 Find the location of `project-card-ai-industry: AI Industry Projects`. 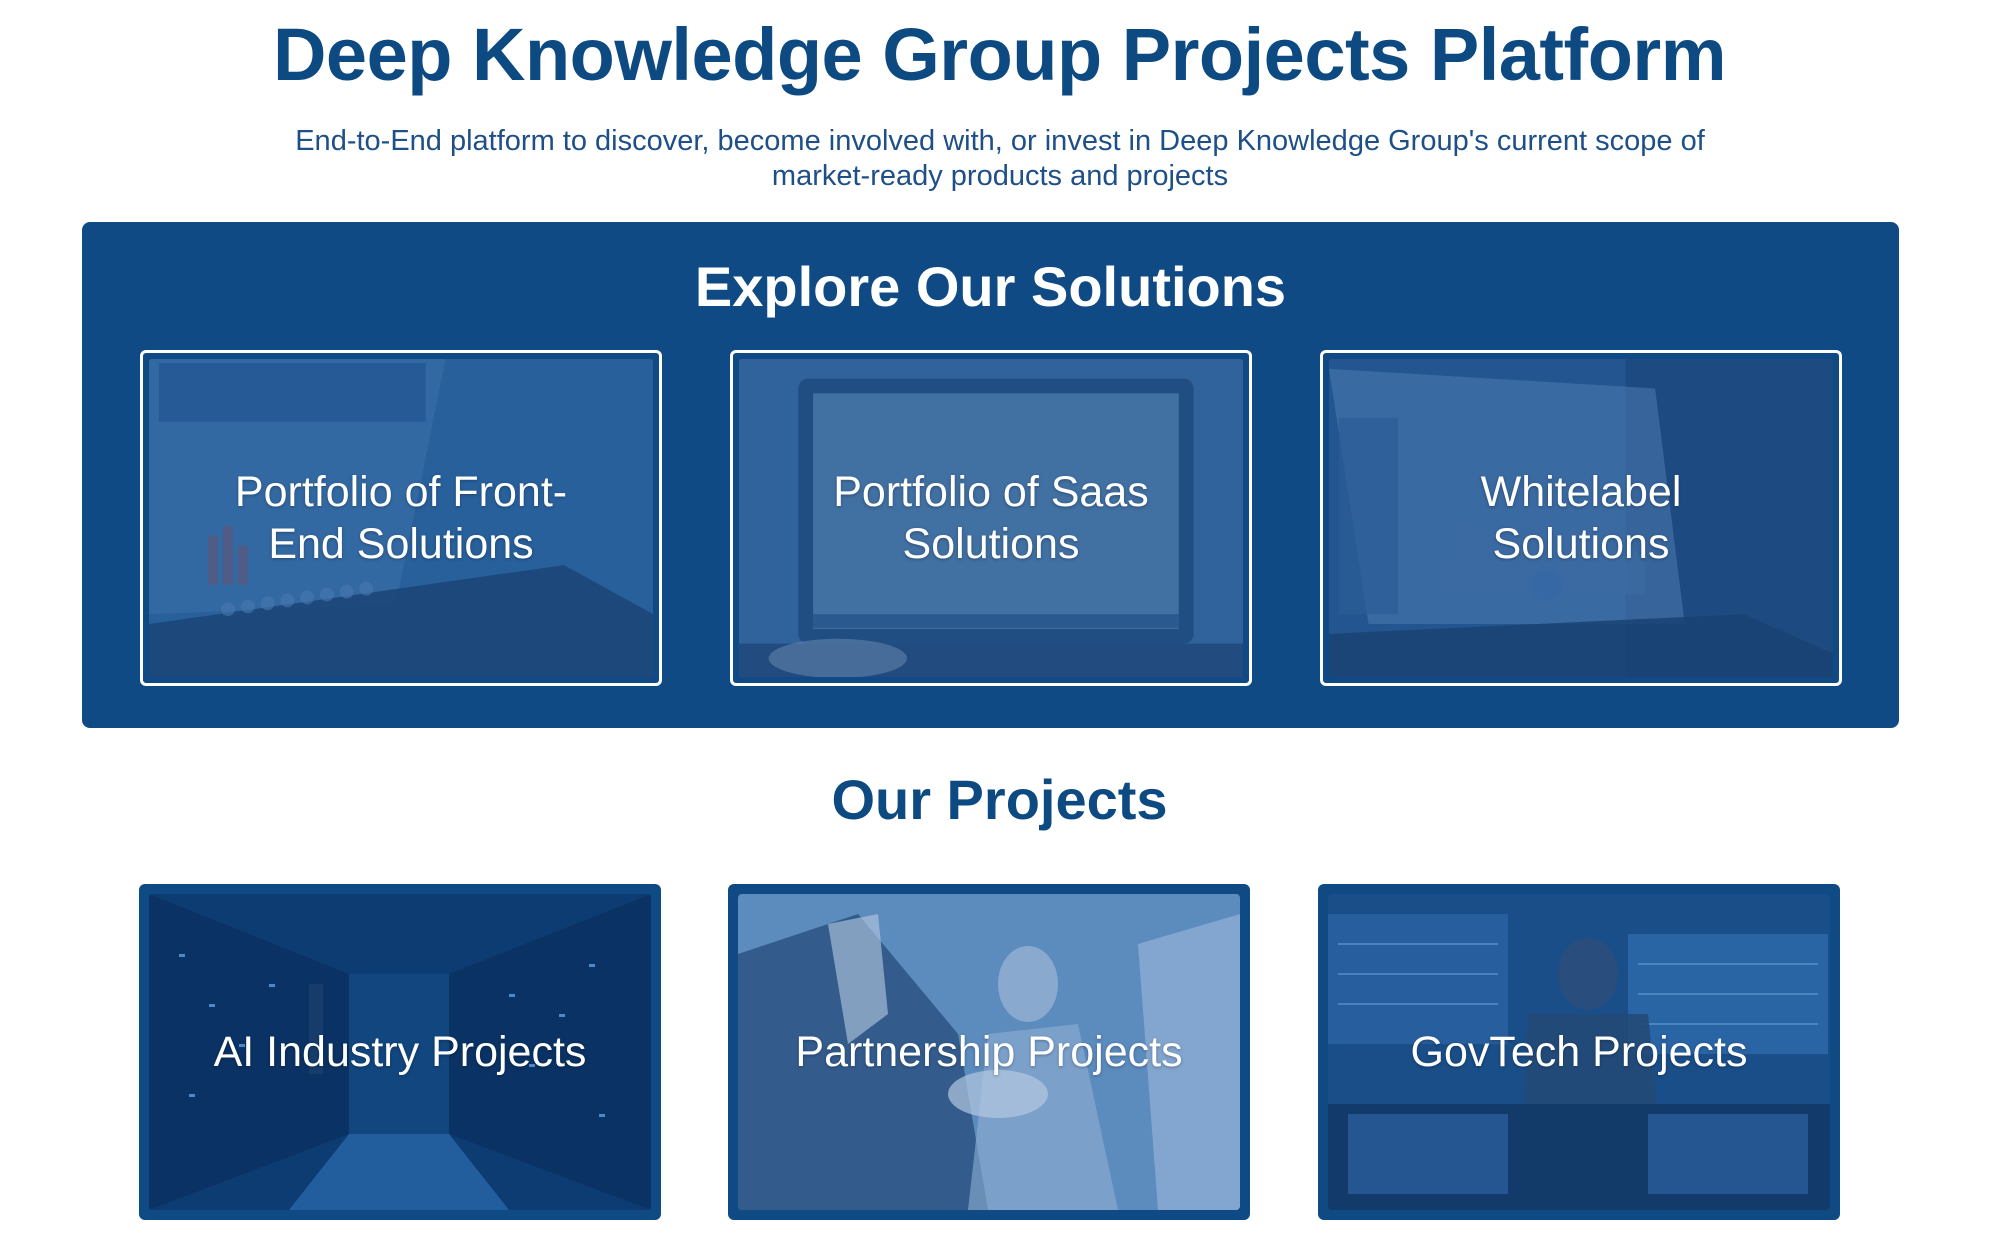

project-card-ai-industry: AI Industry Projects is located at coordinates (400, 1052).